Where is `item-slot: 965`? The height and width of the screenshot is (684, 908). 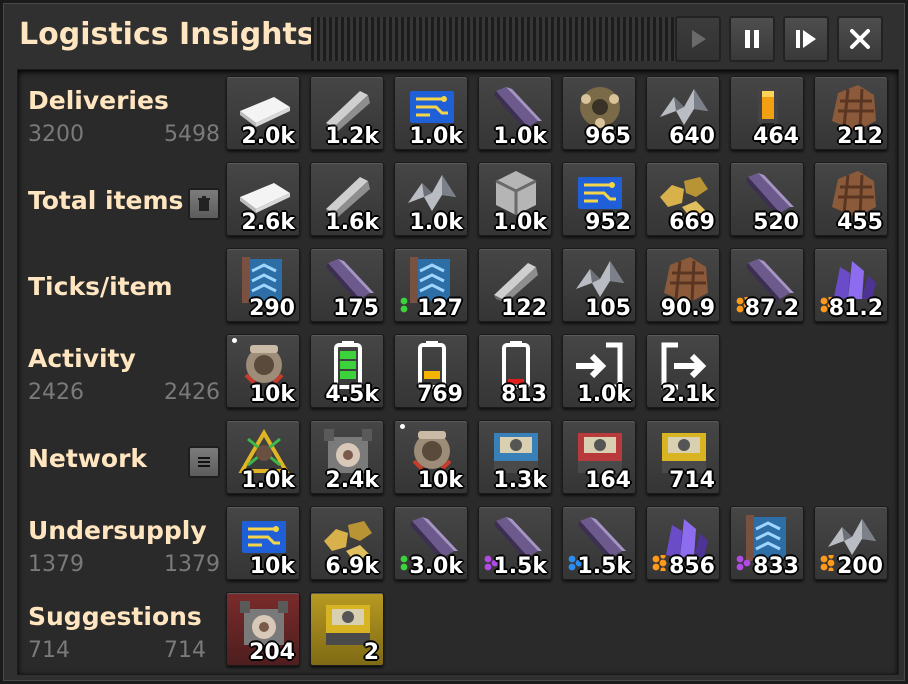
item-slot: 965 is located at coordinates (599, 113).